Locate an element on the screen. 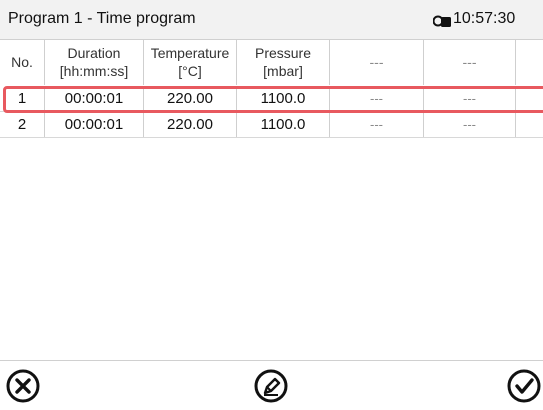 The width and height of the screenshot is (543, 410). column-header-duration-label: Duration is located at coordinates (94, 53).